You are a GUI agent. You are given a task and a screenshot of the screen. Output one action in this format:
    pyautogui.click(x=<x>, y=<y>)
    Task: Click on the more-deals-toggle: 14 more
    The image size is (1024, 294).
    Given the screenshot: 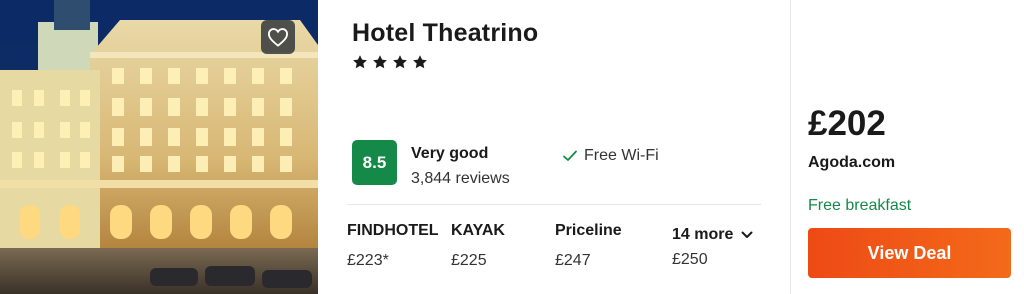 What is the action you would take?
    pyautogui.click(x=712, y=235)
    